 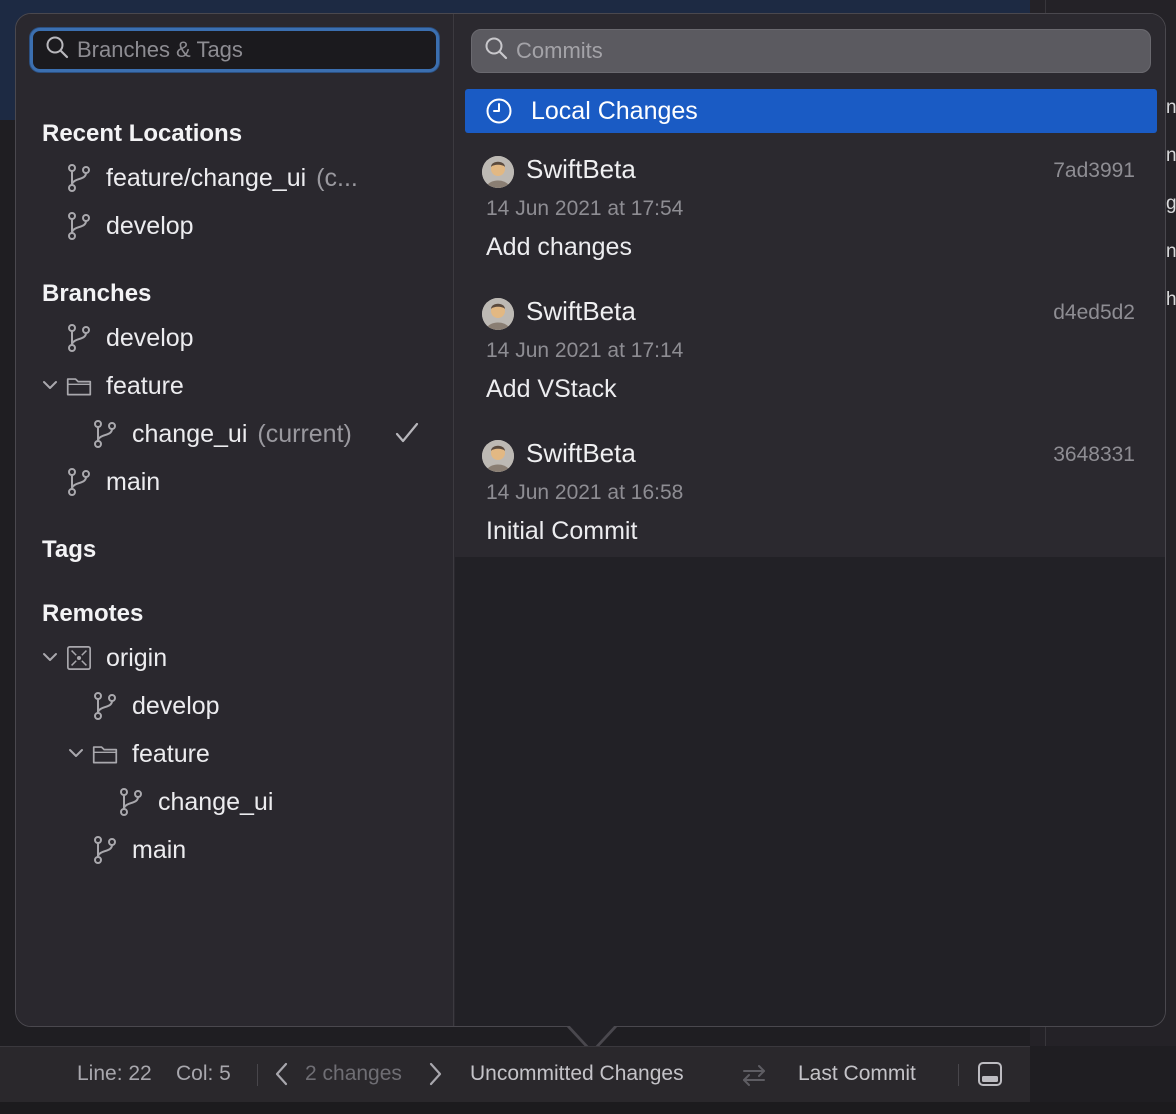 What do you see at coordinates (407, 432) in the screenshot?
I see `checkmark-icon` at bounding box center [407, 432].